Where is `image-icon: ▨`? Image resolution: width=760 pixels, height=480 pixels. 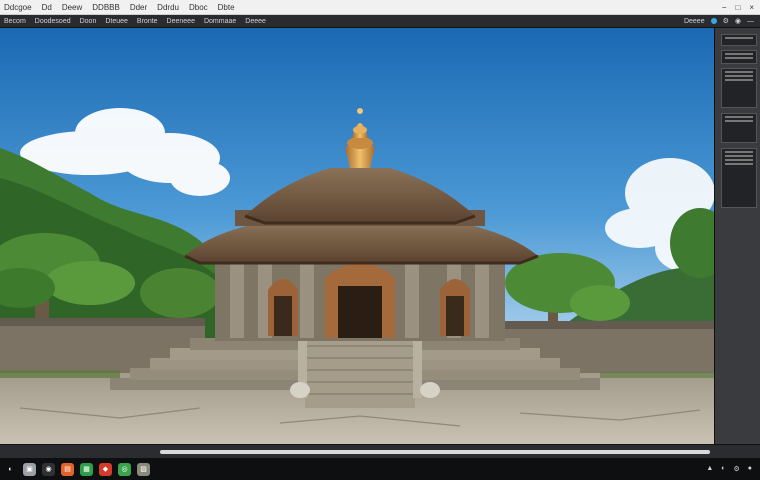 image-icon: ▨ is located at coordinates (143, 469).